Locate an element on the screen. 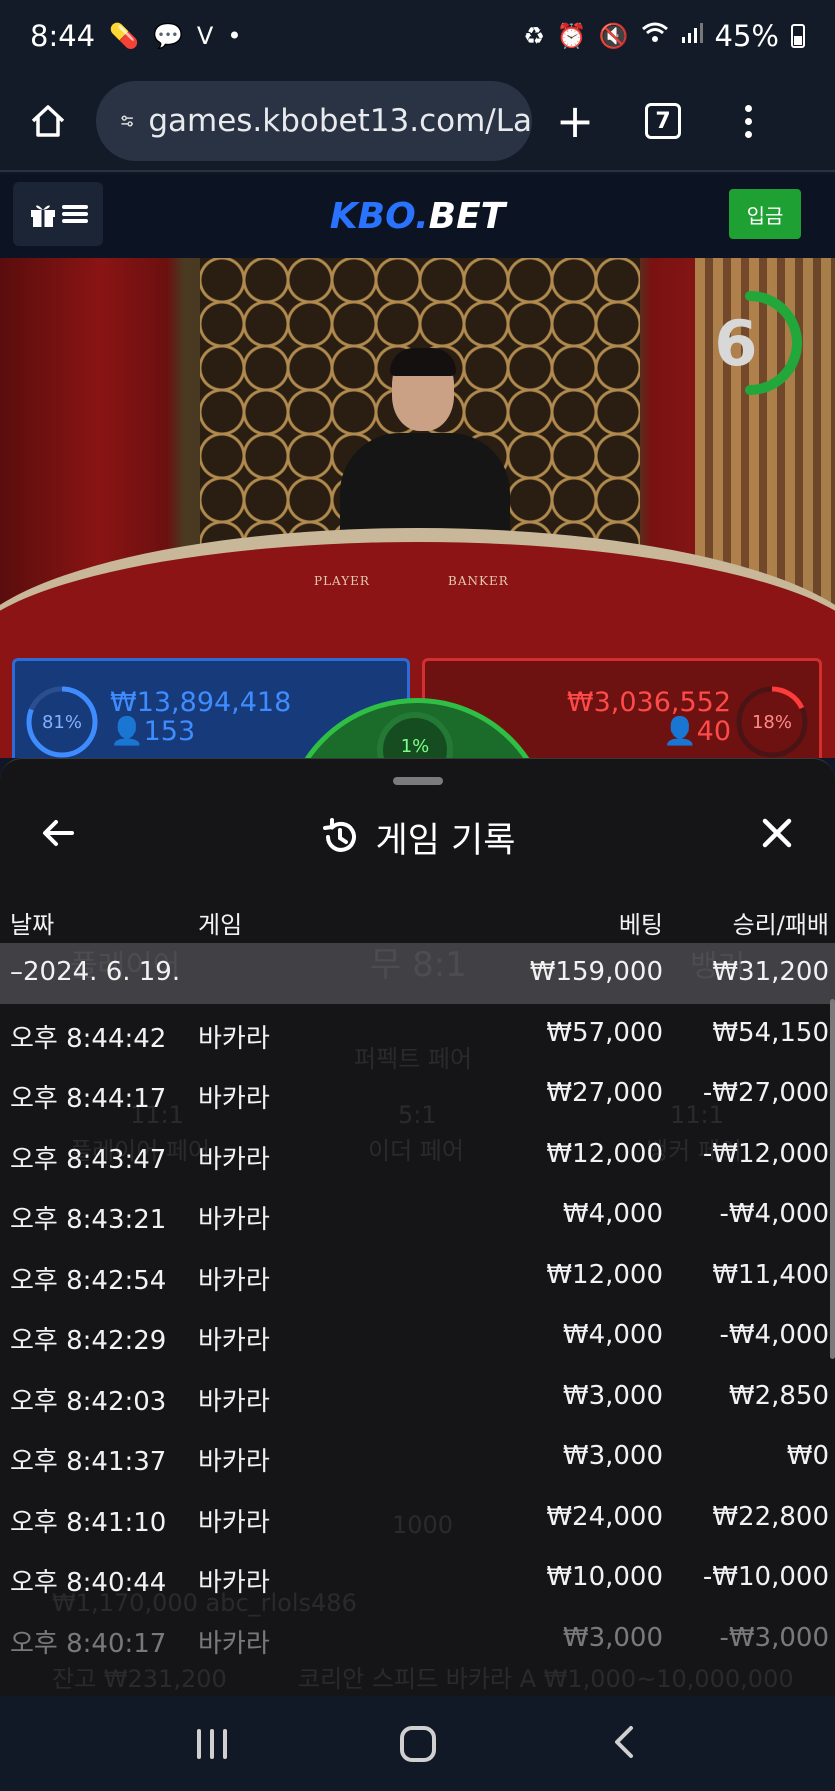  row-time: 오후 8:42:29 is located at coordinates (88, 1341).